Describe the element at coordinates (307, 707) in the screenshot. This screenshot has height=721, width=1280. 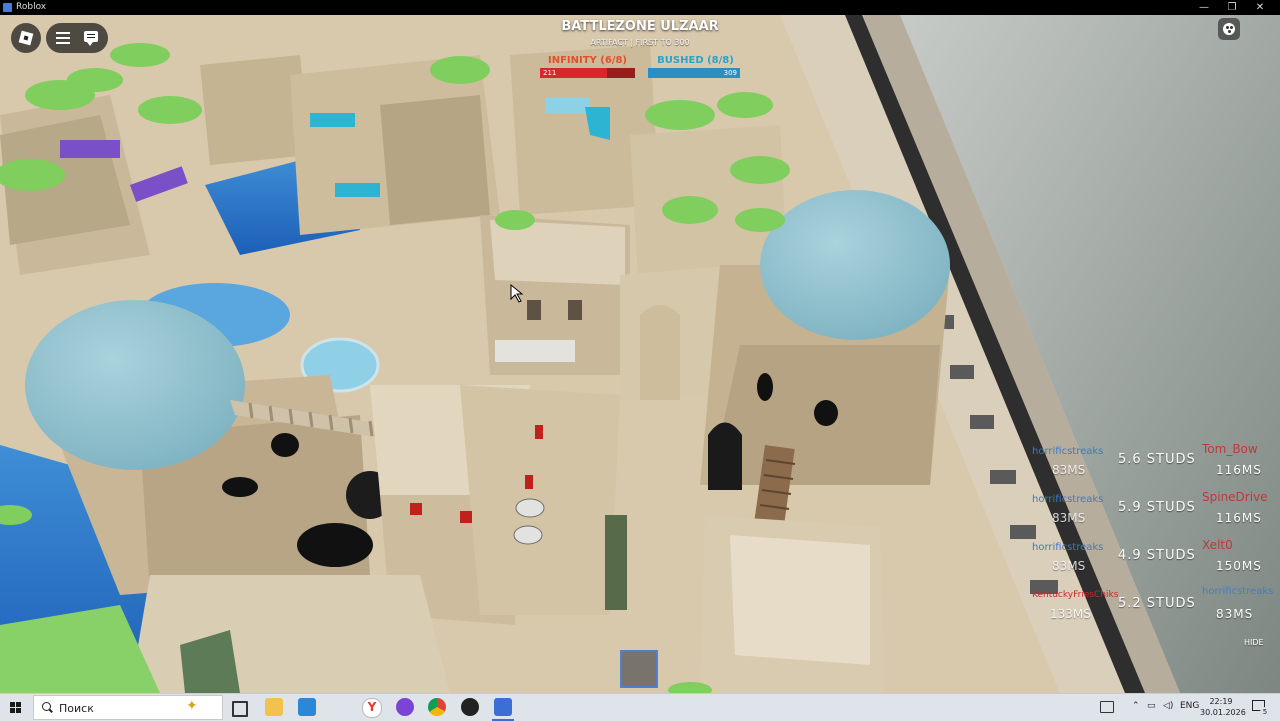
I see `store-icon` at that location.